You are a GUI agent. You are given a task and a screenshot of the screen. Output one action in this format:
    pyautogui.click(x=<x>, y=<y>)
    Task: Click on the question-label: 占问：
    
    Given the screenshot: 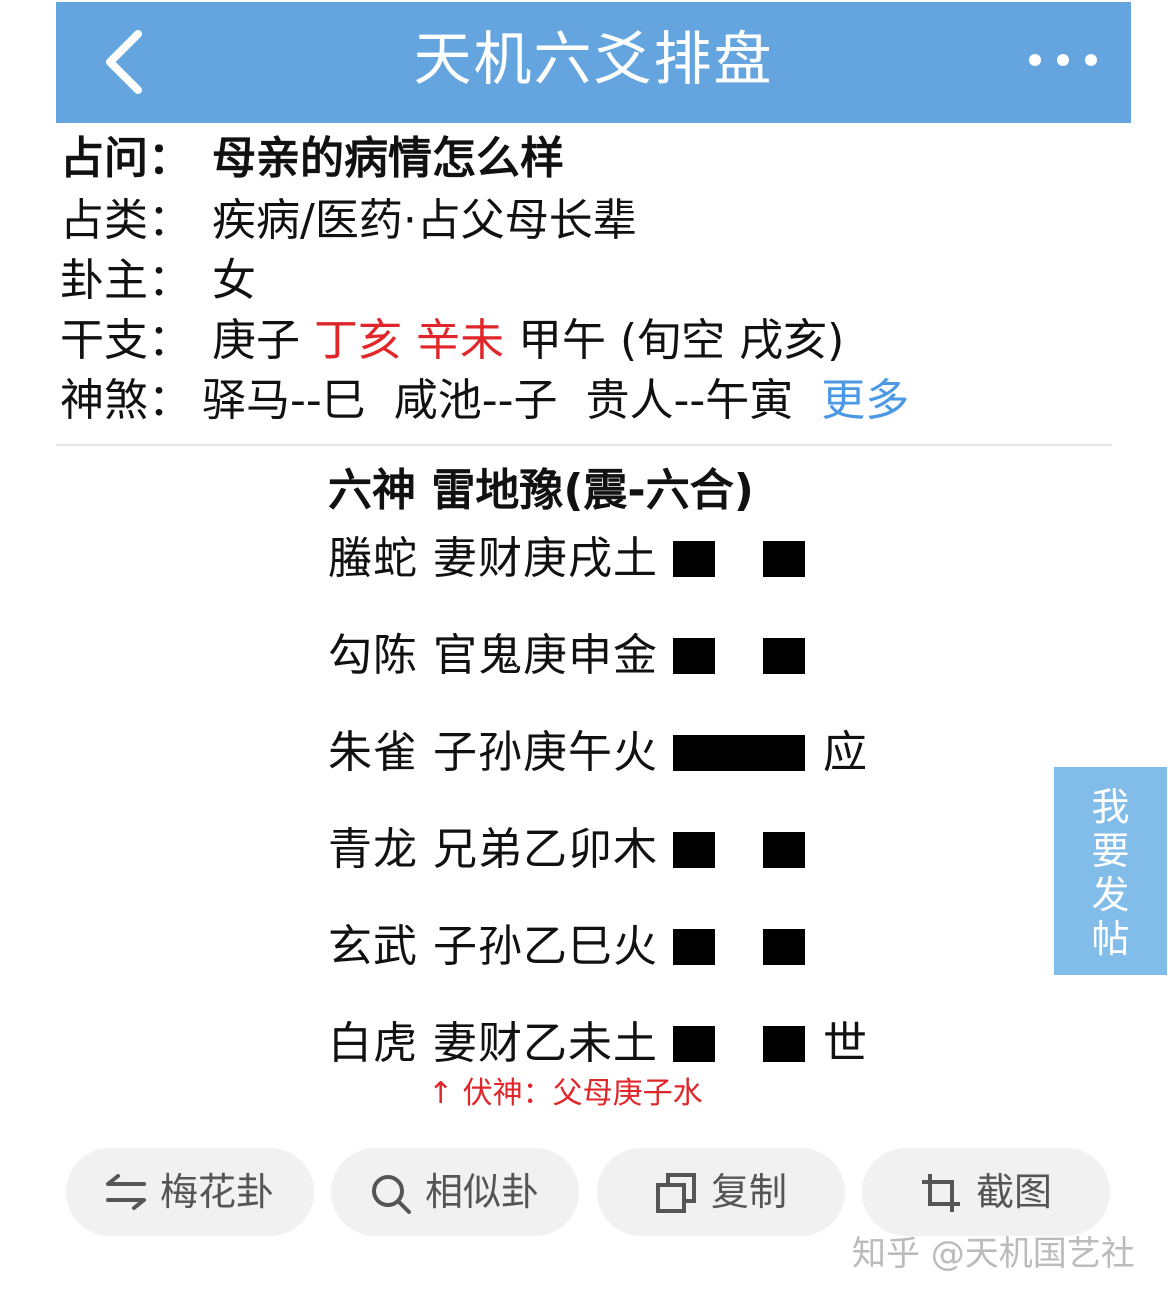 What is the action you would take?
    pyautogui.click(x=126, y=158)
    